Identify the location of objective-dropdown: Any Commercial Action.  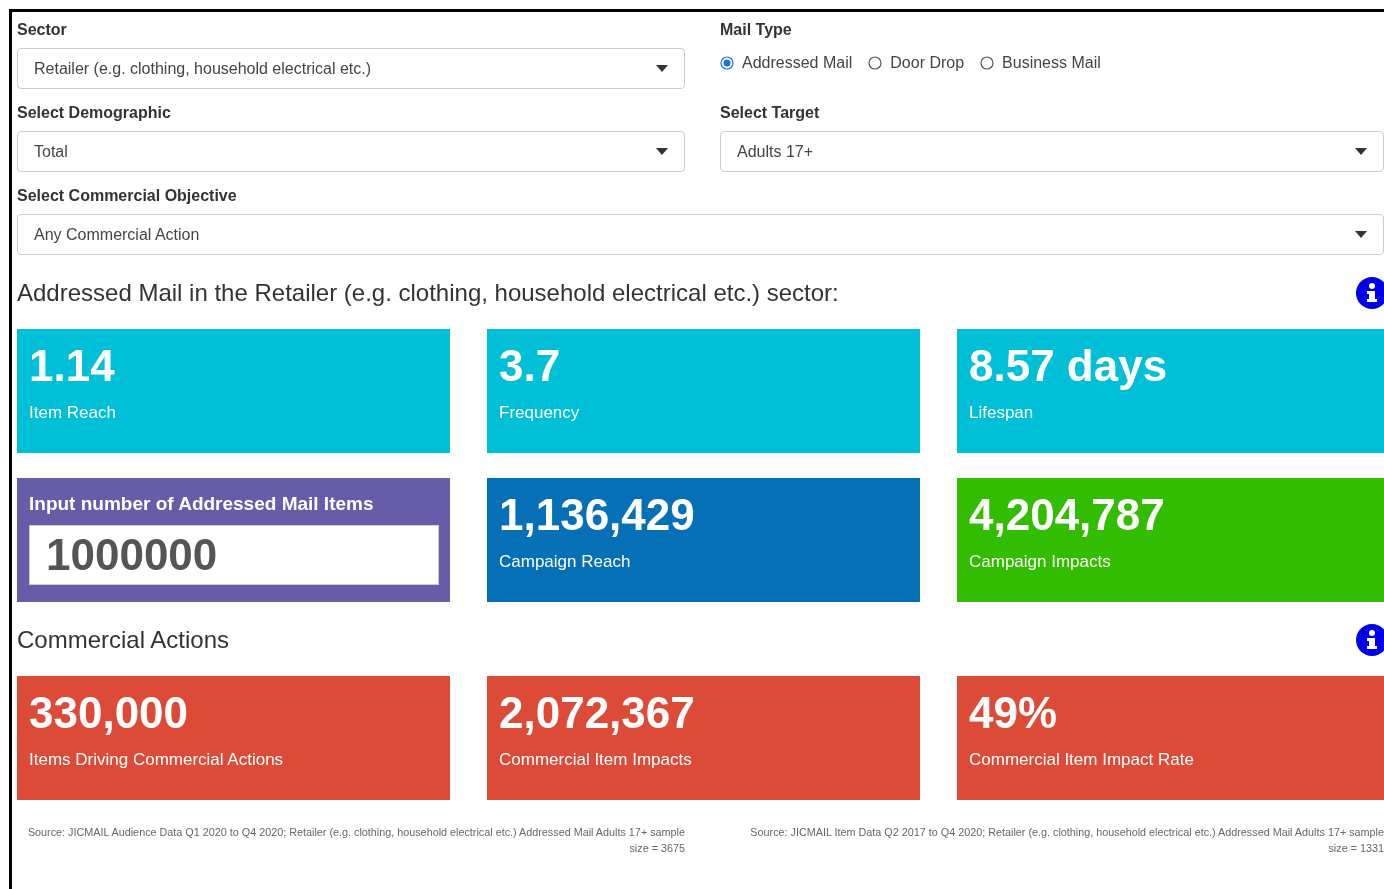
(700, 234).